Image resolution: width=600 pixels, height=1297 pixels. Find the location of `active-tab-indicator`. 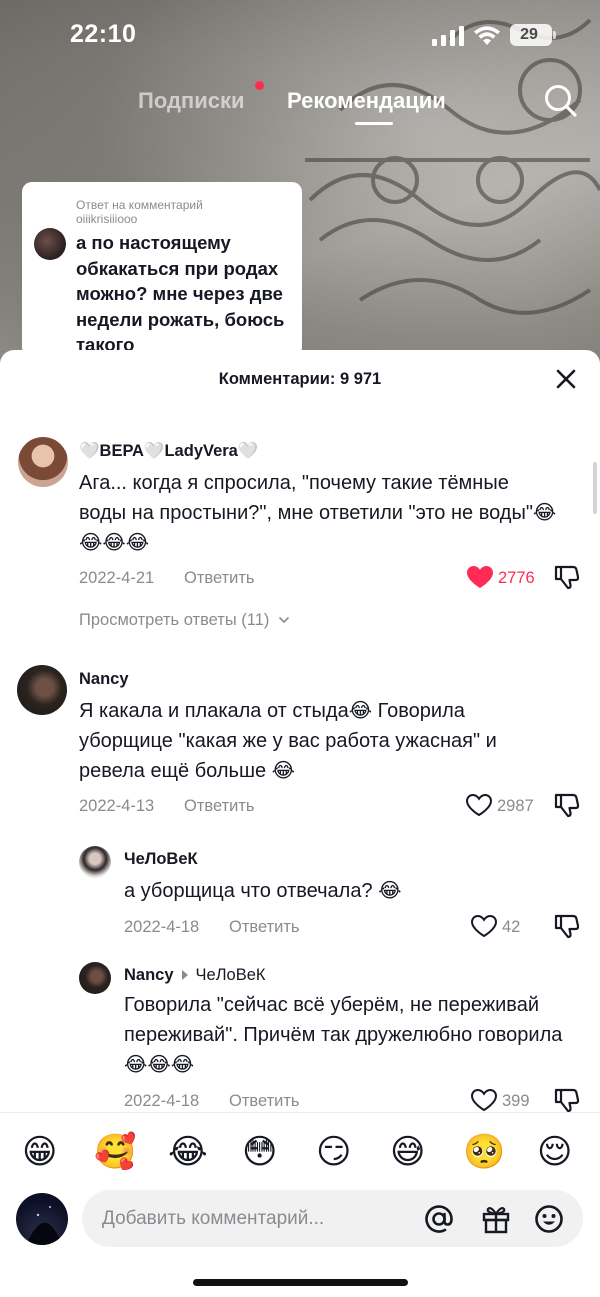

active-tab-indicator is located at coordinates (374, 123).